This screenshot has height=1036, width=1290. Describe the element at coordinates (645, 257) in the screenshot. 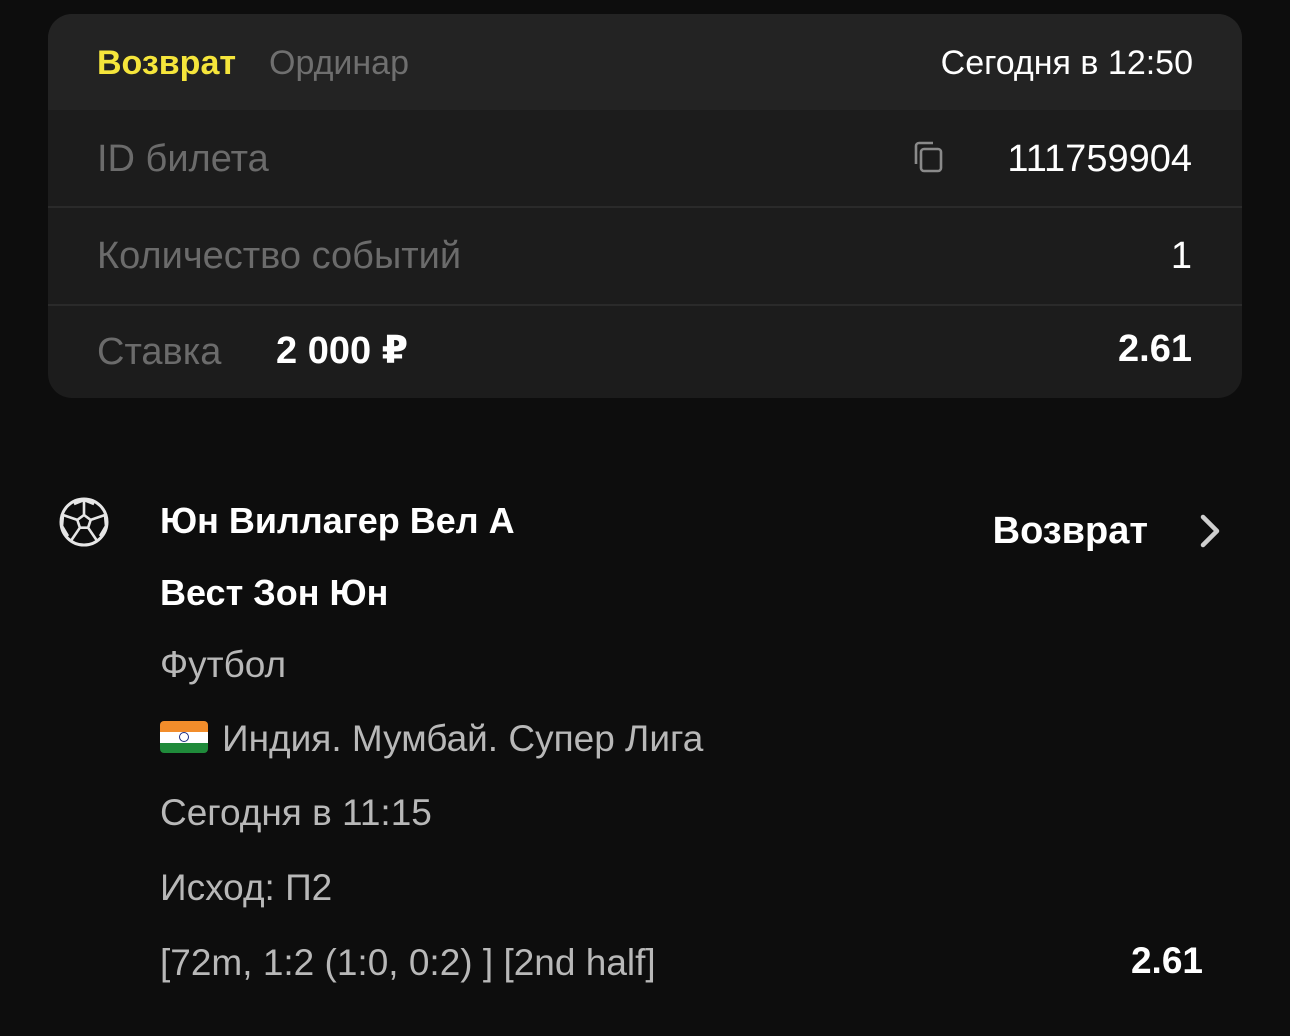

I see `events-count-row: Количество событий 1` at that location.